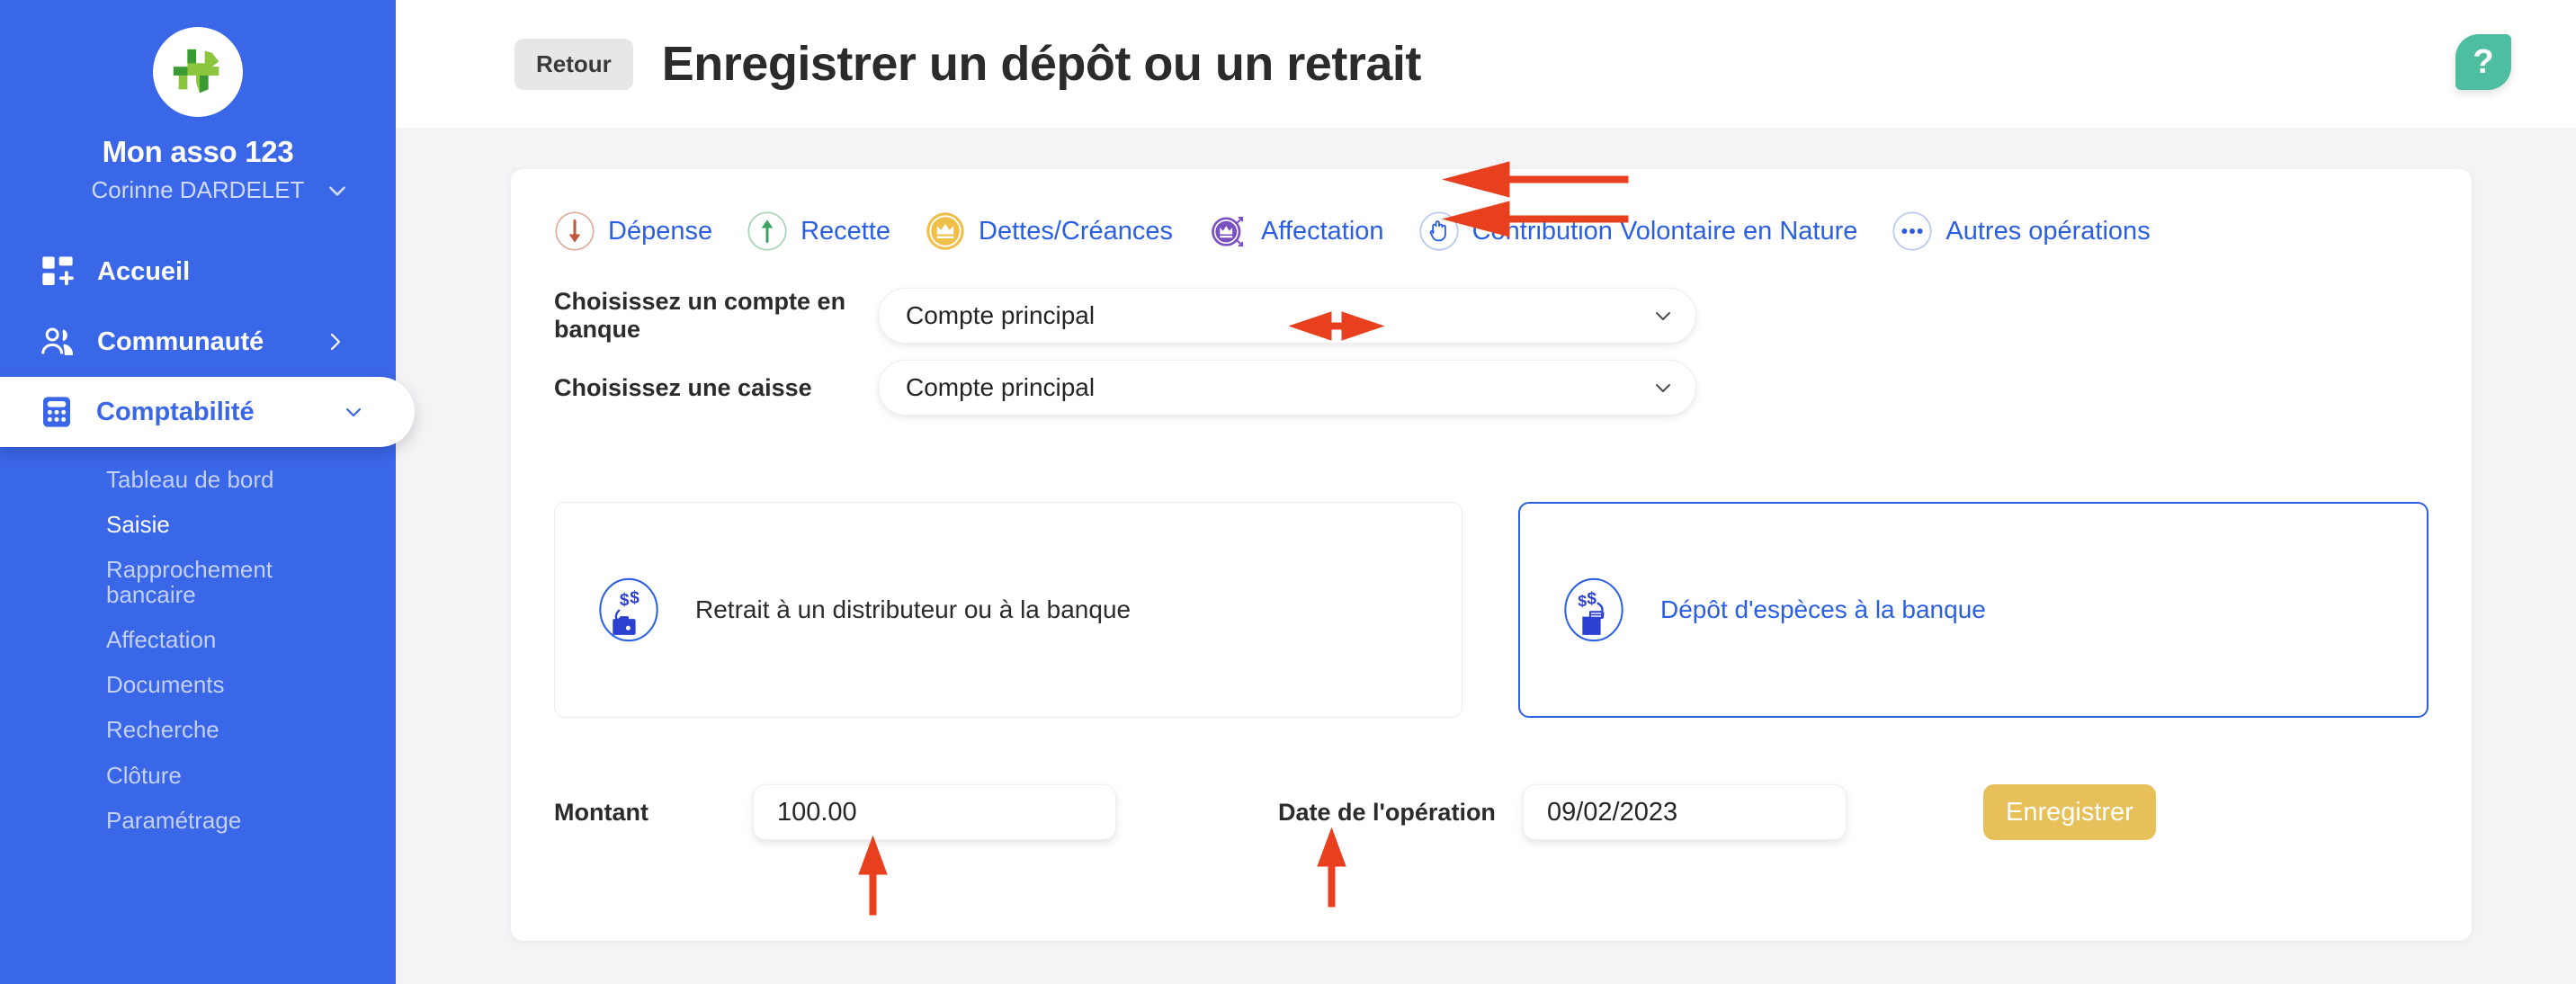 The width and height of the screenshot is (2576, 984). What do you see at coordinates (601, 812) in the screenshot?
I see `amount-label: Montant` at bounding box center [601, 812].